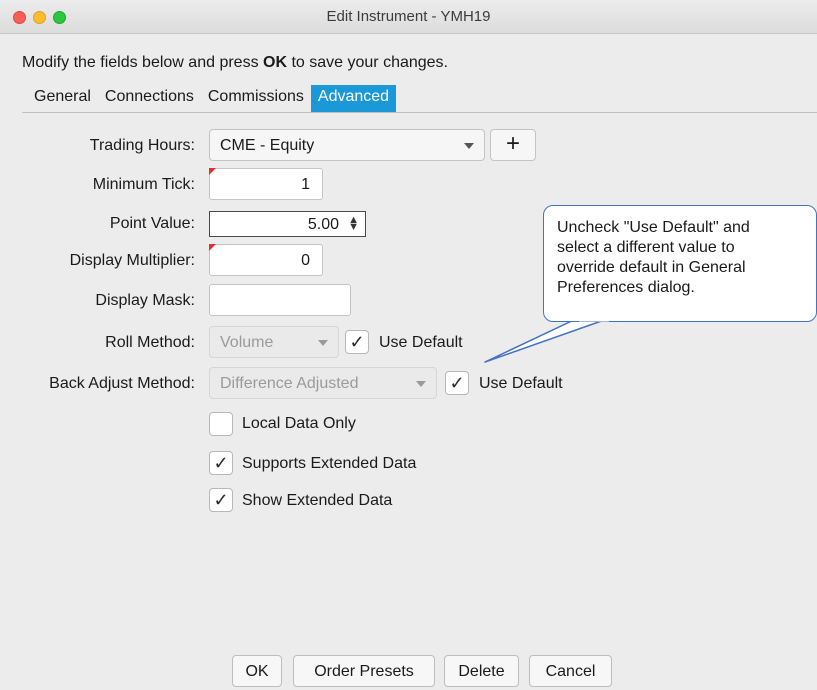  Describe the element at coordinates (570, 671) in the screenshot. I see `cancel-button: Cancel` at that location.